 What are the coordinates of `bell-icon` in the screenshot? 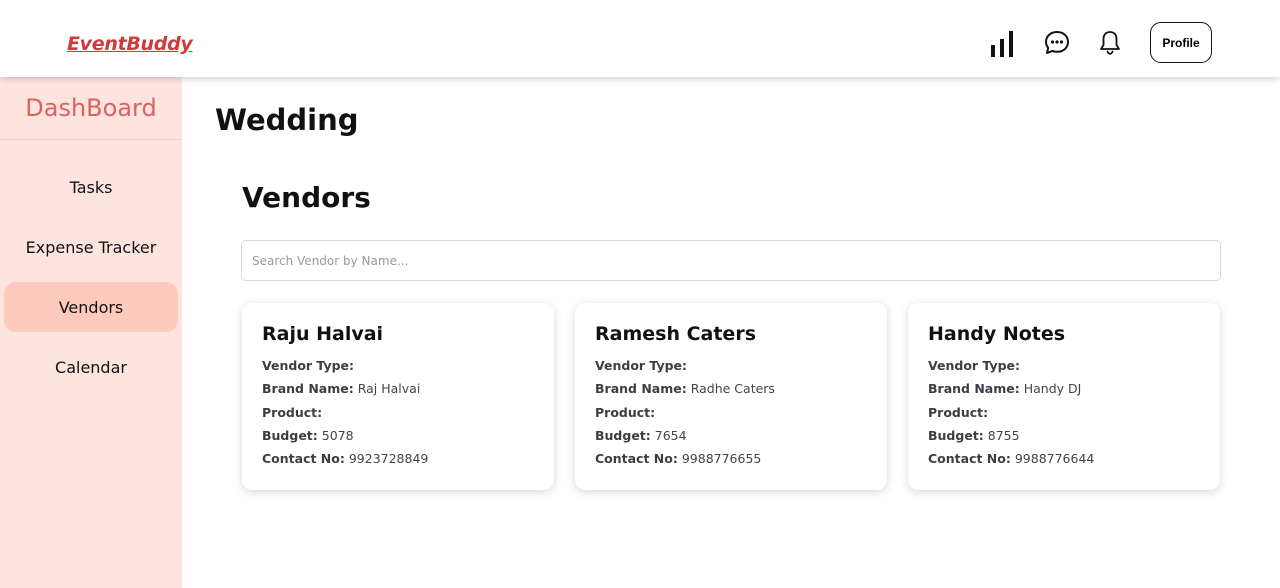 It's located at (1112, 44).